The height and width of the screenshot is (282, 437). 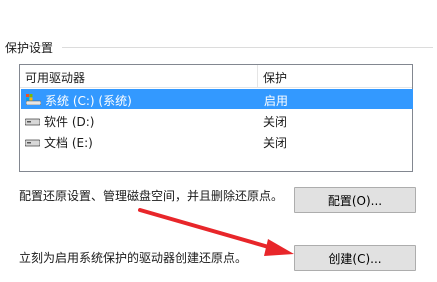 I want to click on annotation-arrow, so click(x=216, y=232).